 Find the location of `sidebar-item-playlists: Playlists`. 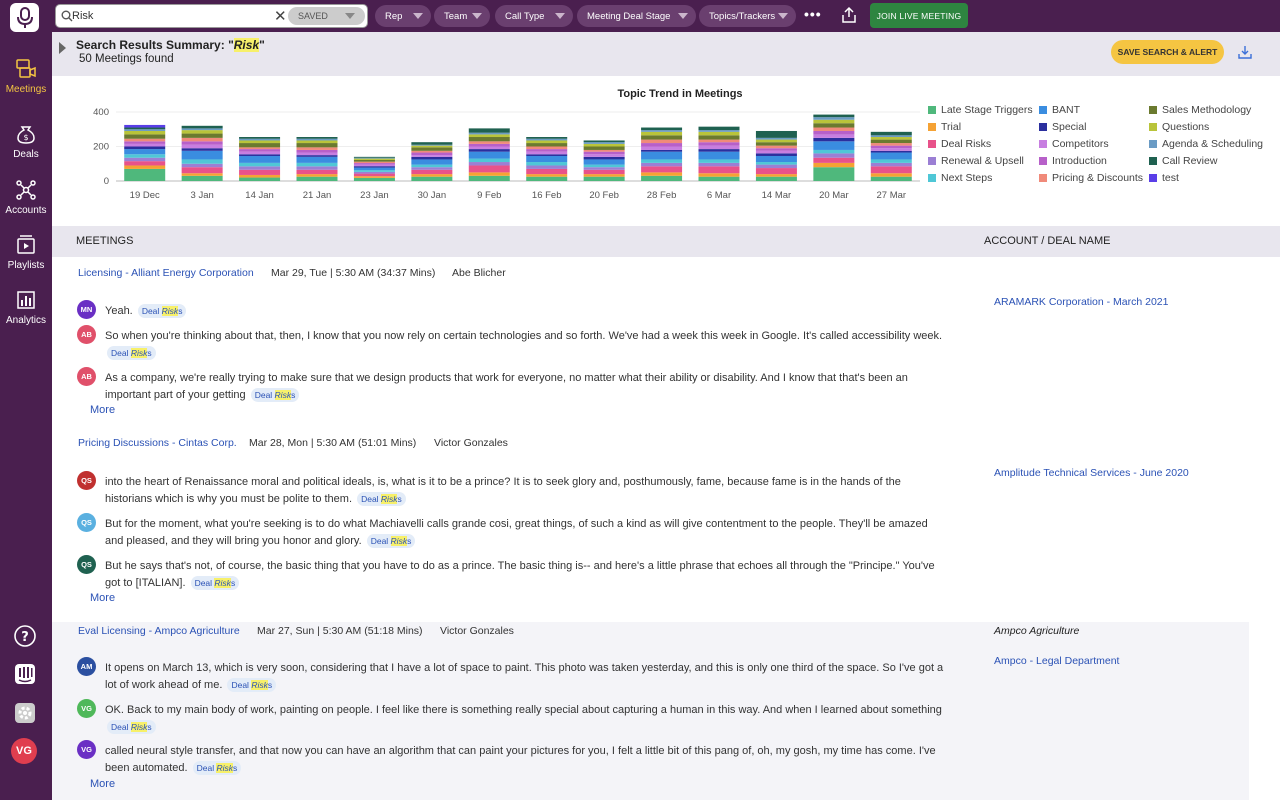

sidebar-item-playlists: Playlists is located at coordinates (26, 258).